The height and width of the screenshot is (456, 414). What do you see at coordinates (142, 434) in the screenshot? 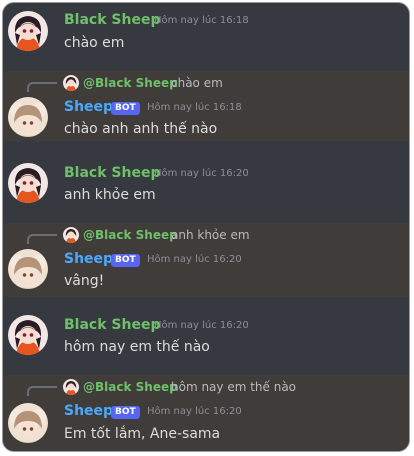
I see `message-text: Em tốt lắm, Ane-sama` at bounding box center [142, 434].